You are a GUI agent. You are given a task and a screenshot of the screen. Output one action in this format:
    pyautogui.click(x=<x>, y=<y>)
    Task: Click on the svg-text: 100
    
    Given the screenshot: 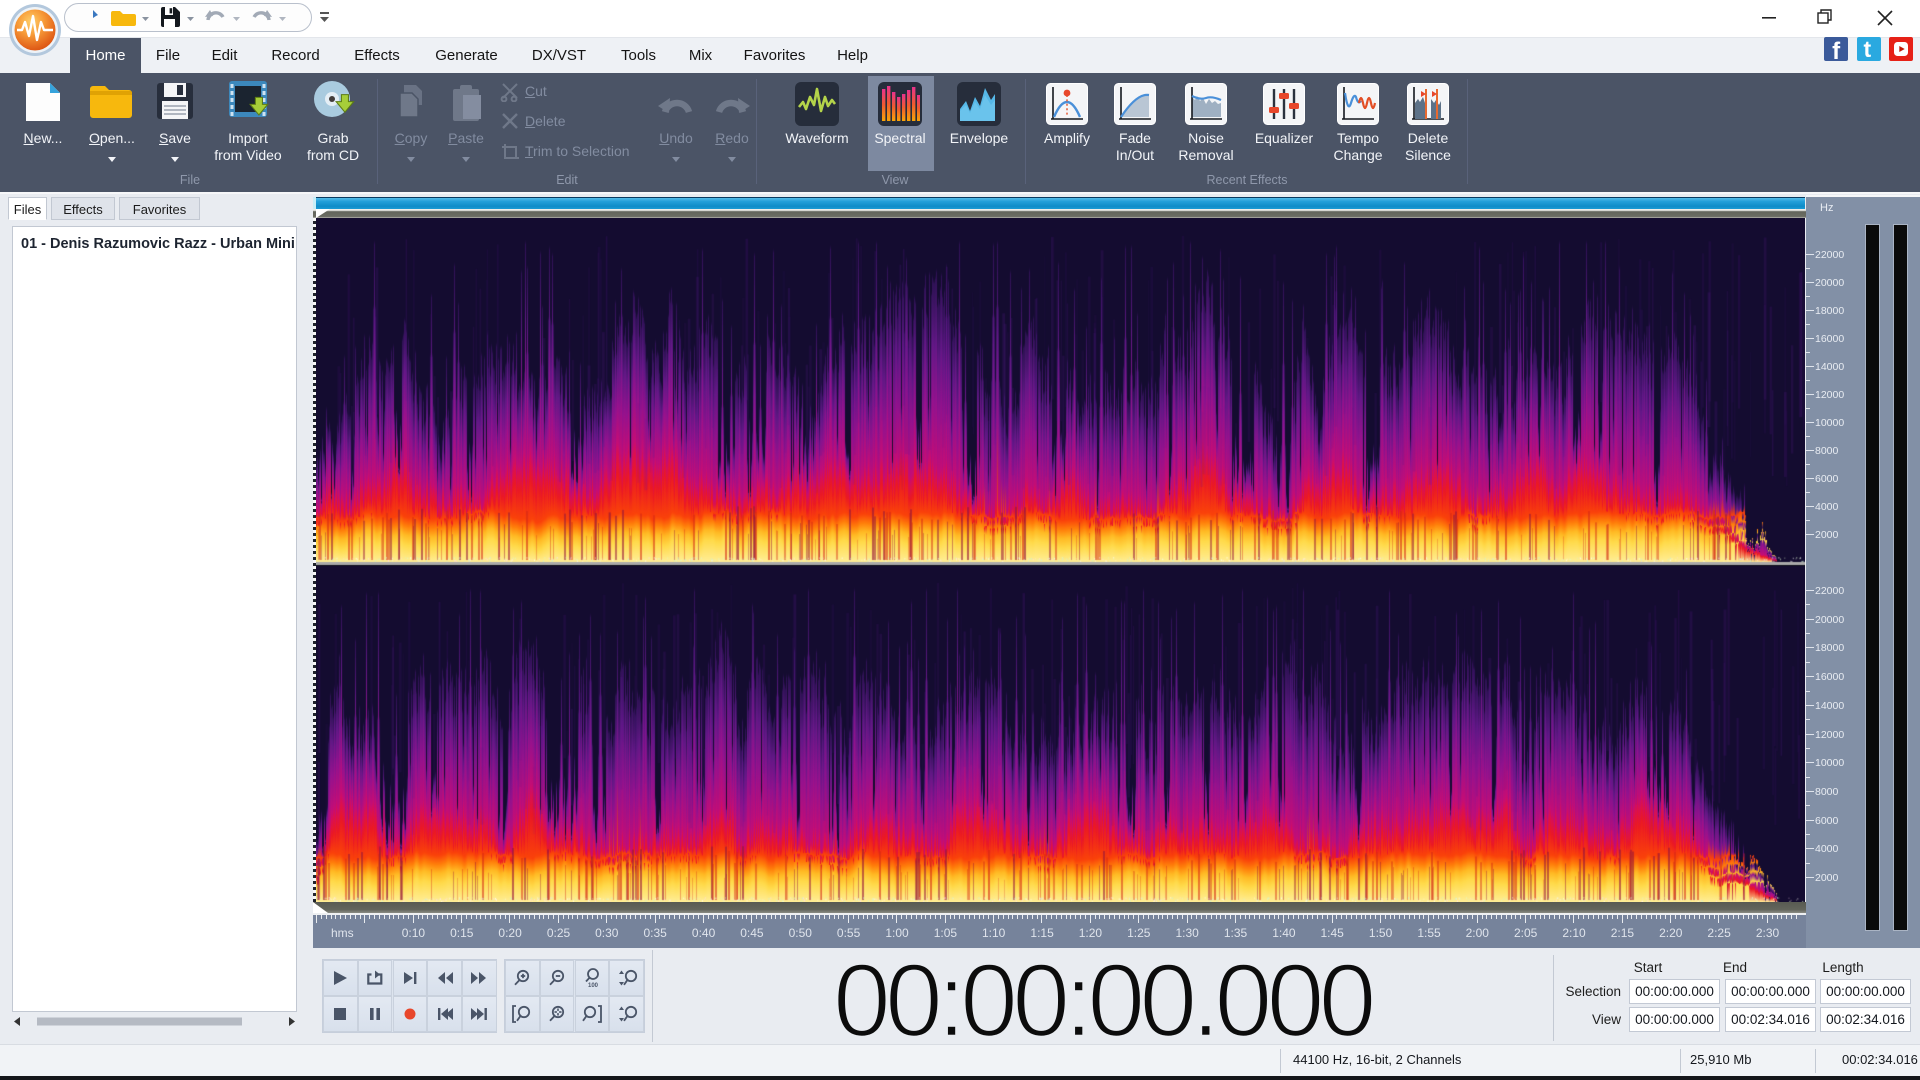 What is the action you would take?
    pyautogui.click(x=593, y=986)
    